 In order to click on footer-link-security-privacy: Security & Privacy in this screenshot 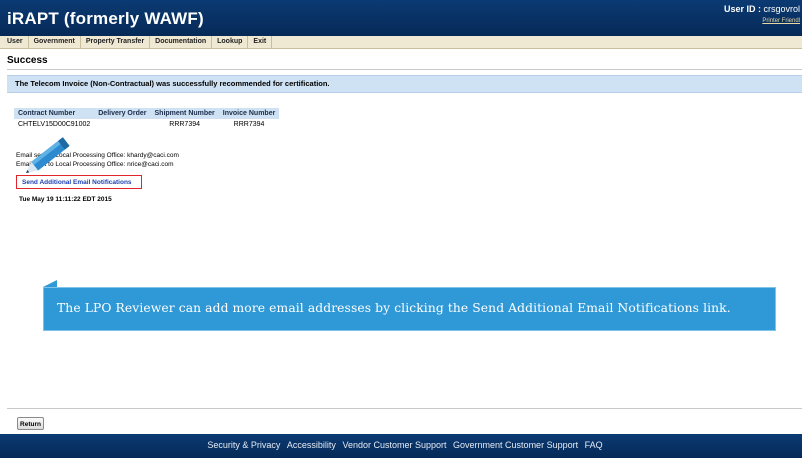, I will do `click(243, 445)`.